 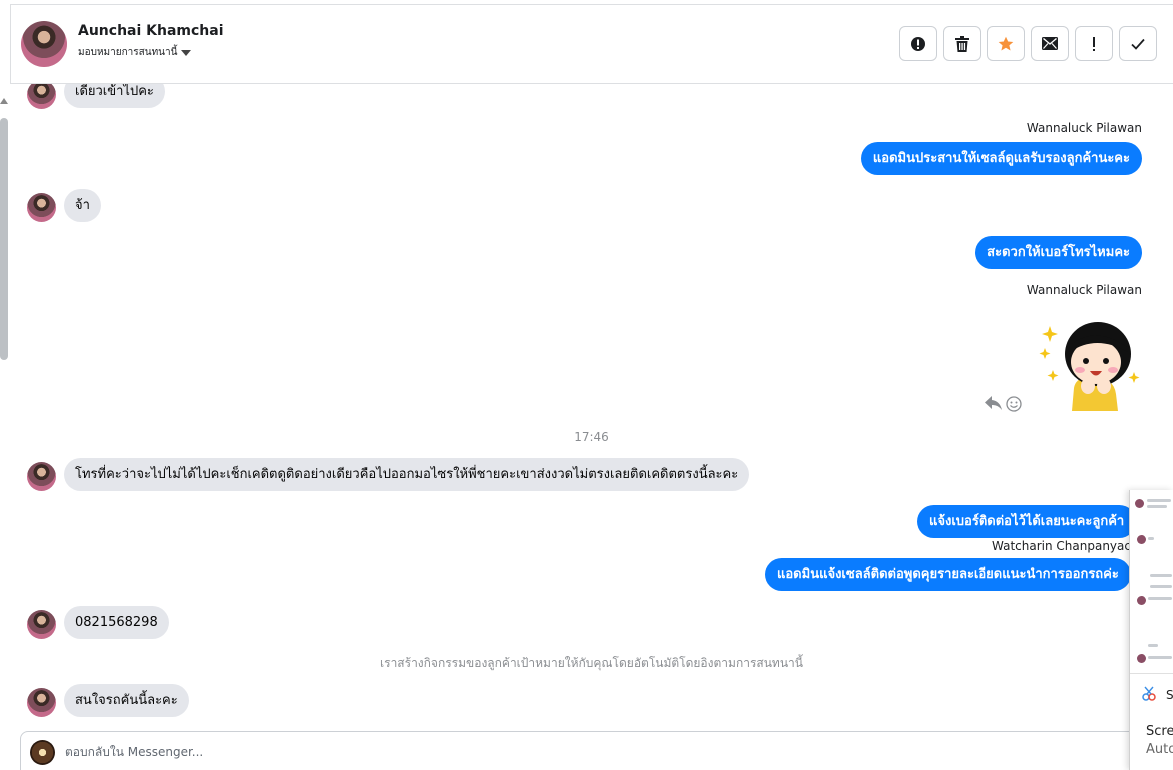 What do you see at coordinates (1069, 546) in the screenshot?
I see `sender-name: Watcharin Chanpanyacho` at bounding box center [1069, 546].